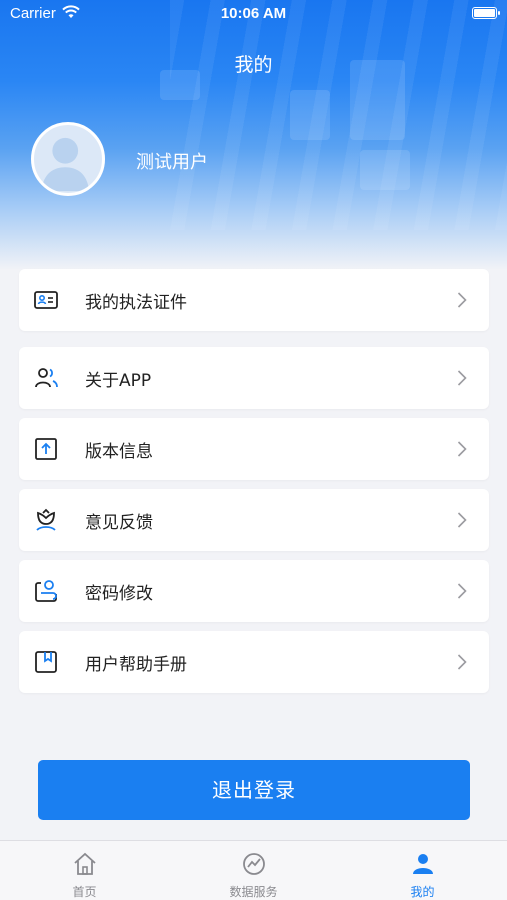 This screenshot has width=507, height=900. What do you see at coordinates (119, 594) in the screenshot?
I see `menu-item-label: 密码修改` at bounding box center [119, 594].